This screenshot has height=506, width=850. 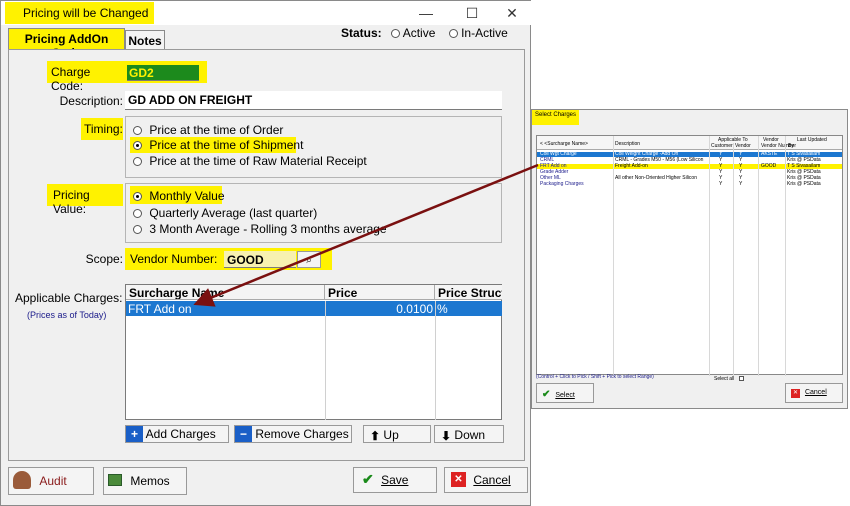 I want to click on annotation-arrow, so click(x=366, y=235).